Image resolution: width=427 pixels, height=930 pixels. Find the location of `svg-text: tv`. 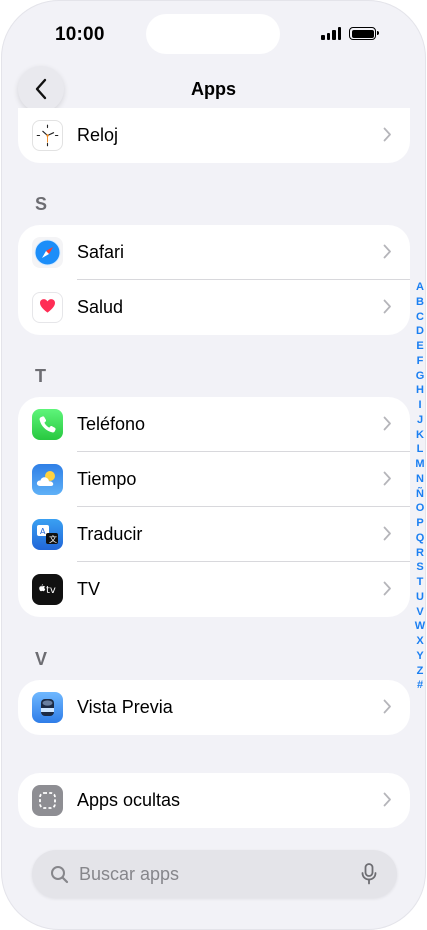

svg-text: tv is located at coordinates (51, 590).